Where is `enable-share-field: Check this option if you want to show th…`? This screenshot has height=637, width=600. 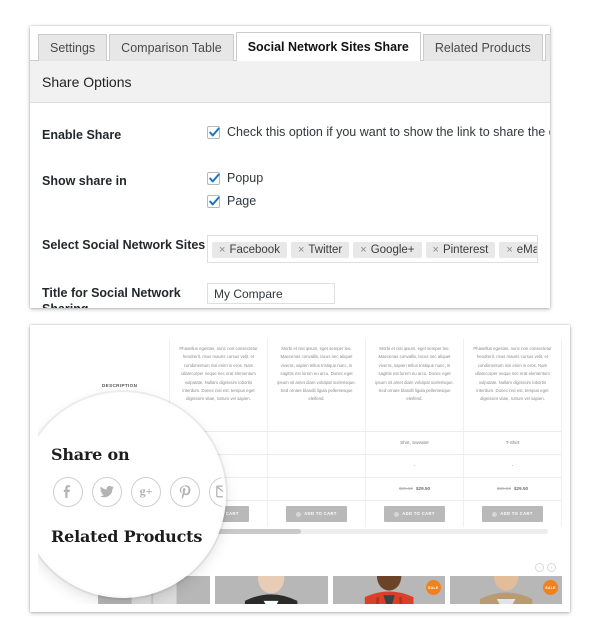 enable-share-field: Check this option if you want to show th… is located at coordinates (378, 132).